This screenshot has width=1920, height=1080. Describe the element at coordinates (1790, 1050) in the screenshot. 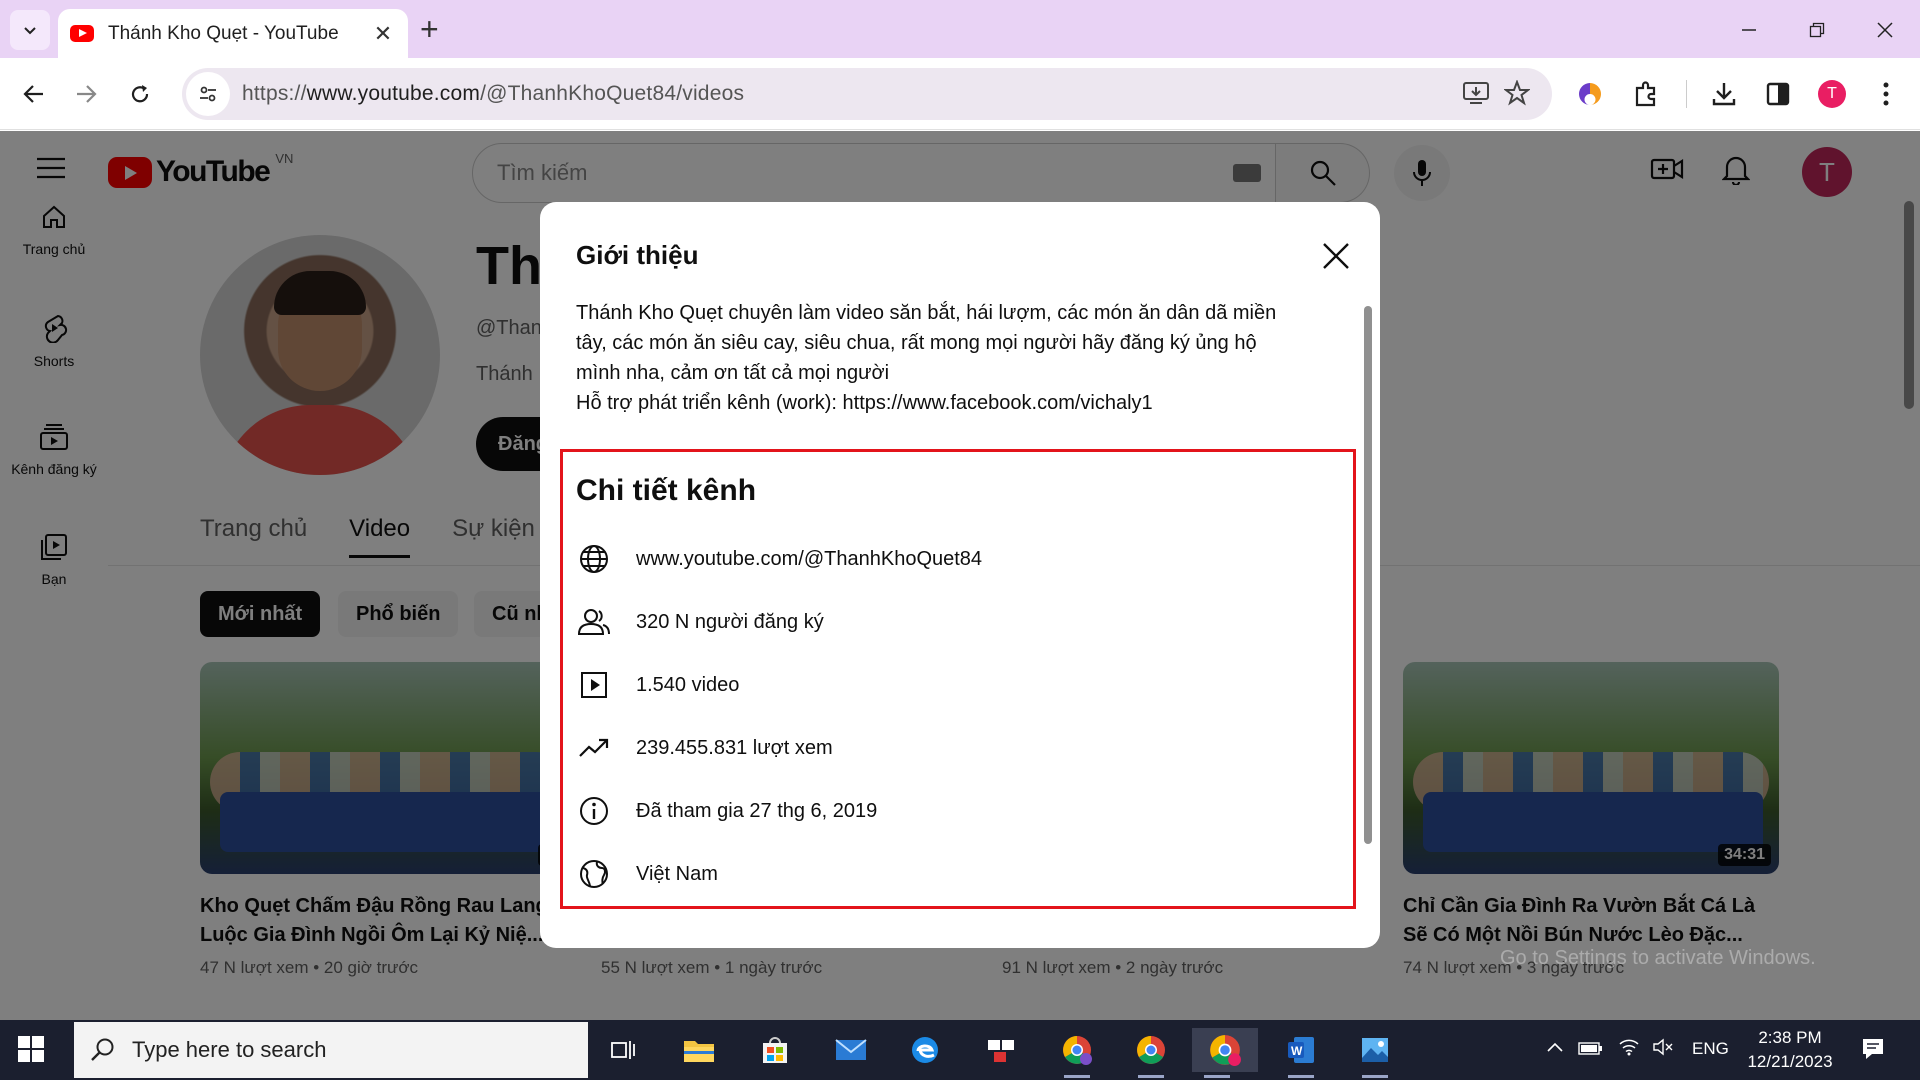

I see `taskbar-clock: 2:38 PM 12/21/2023` at that location.